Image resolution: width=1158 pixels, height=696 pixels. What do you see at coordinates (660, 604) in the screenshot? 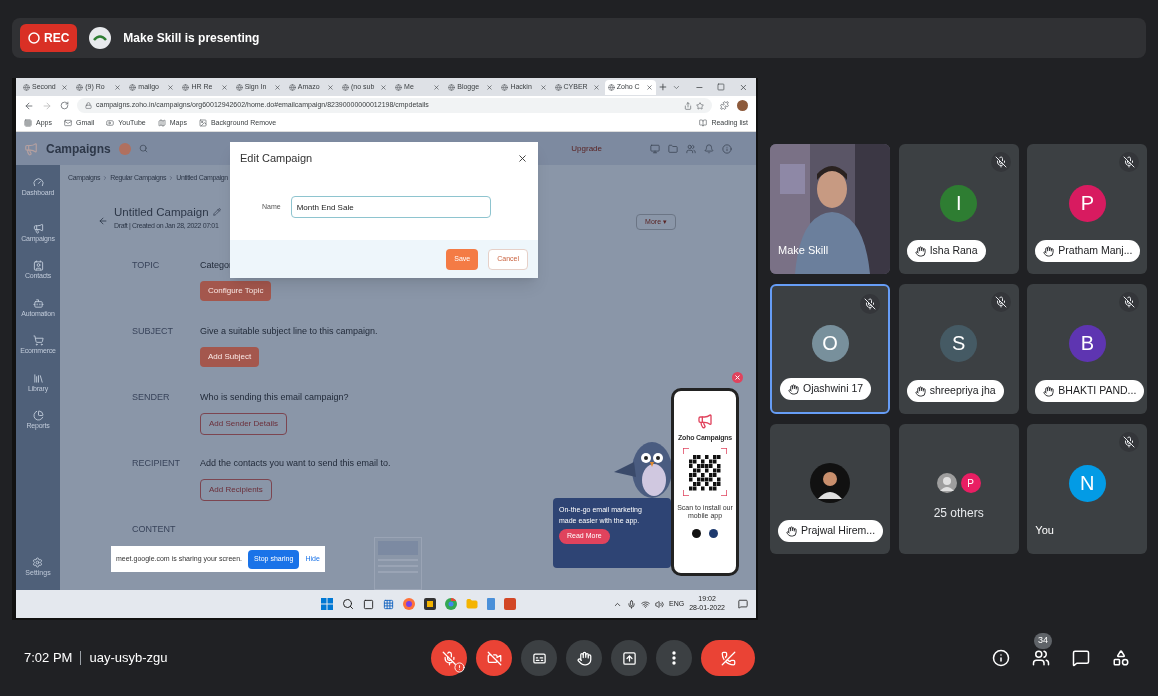
I see `volume-icon` at bounding box center [660, 604].